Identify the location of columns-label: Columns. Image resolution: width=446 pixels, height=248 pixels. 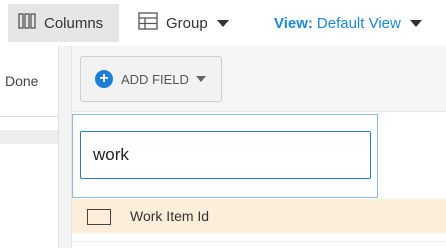
(74, 23).